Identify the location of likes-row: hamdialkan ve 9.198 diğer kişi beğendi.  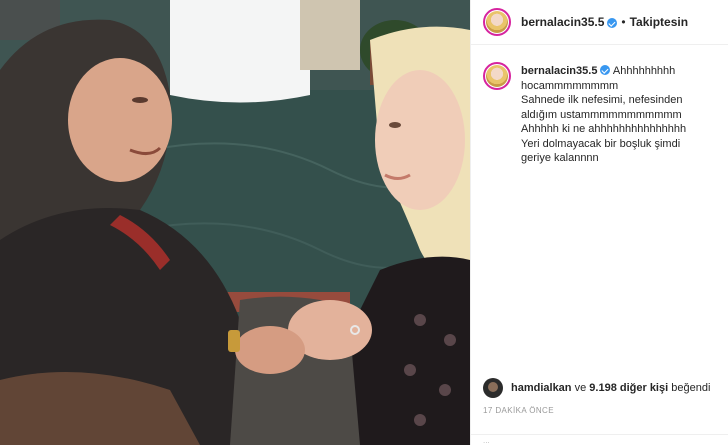
(601, 388).